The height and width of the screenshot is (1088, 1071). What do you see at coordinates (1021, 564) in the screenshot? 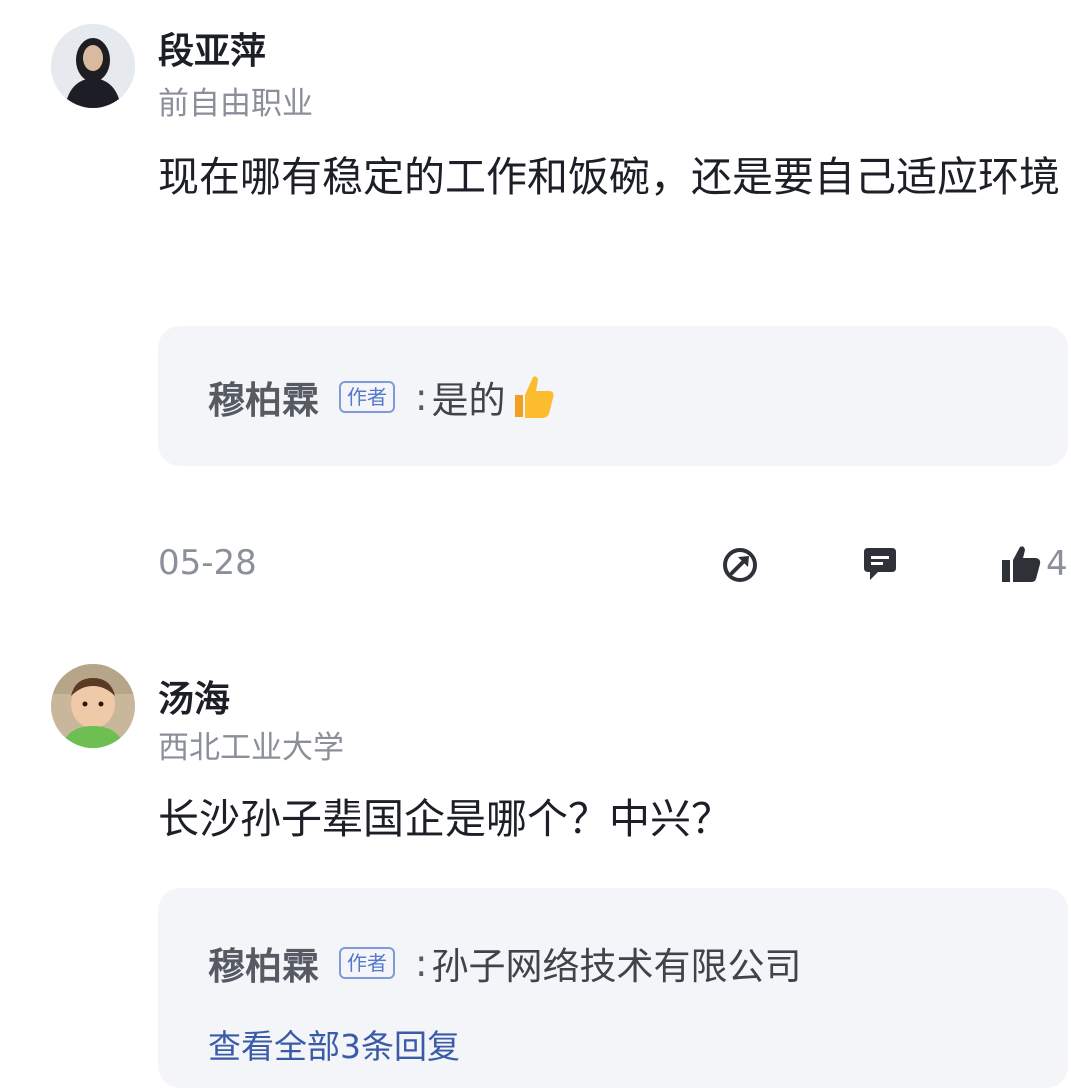
I see `thumbs-up-icon` at bounding box center [1021, 564].